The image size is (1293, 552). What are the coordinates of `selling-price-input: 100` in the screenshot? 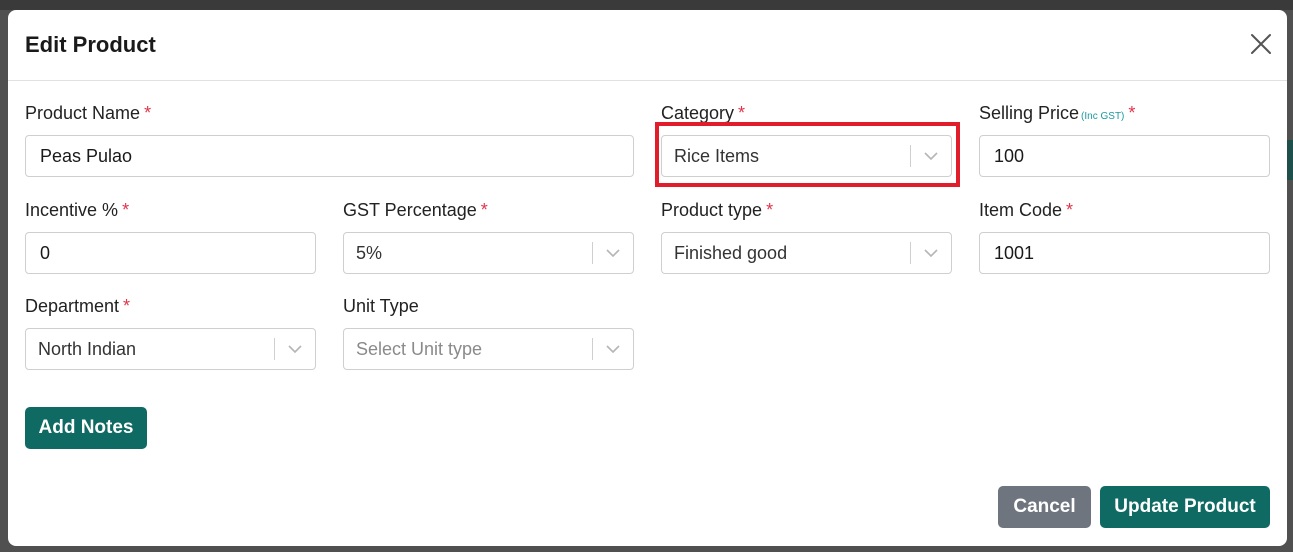 It's located at (1124, 156).